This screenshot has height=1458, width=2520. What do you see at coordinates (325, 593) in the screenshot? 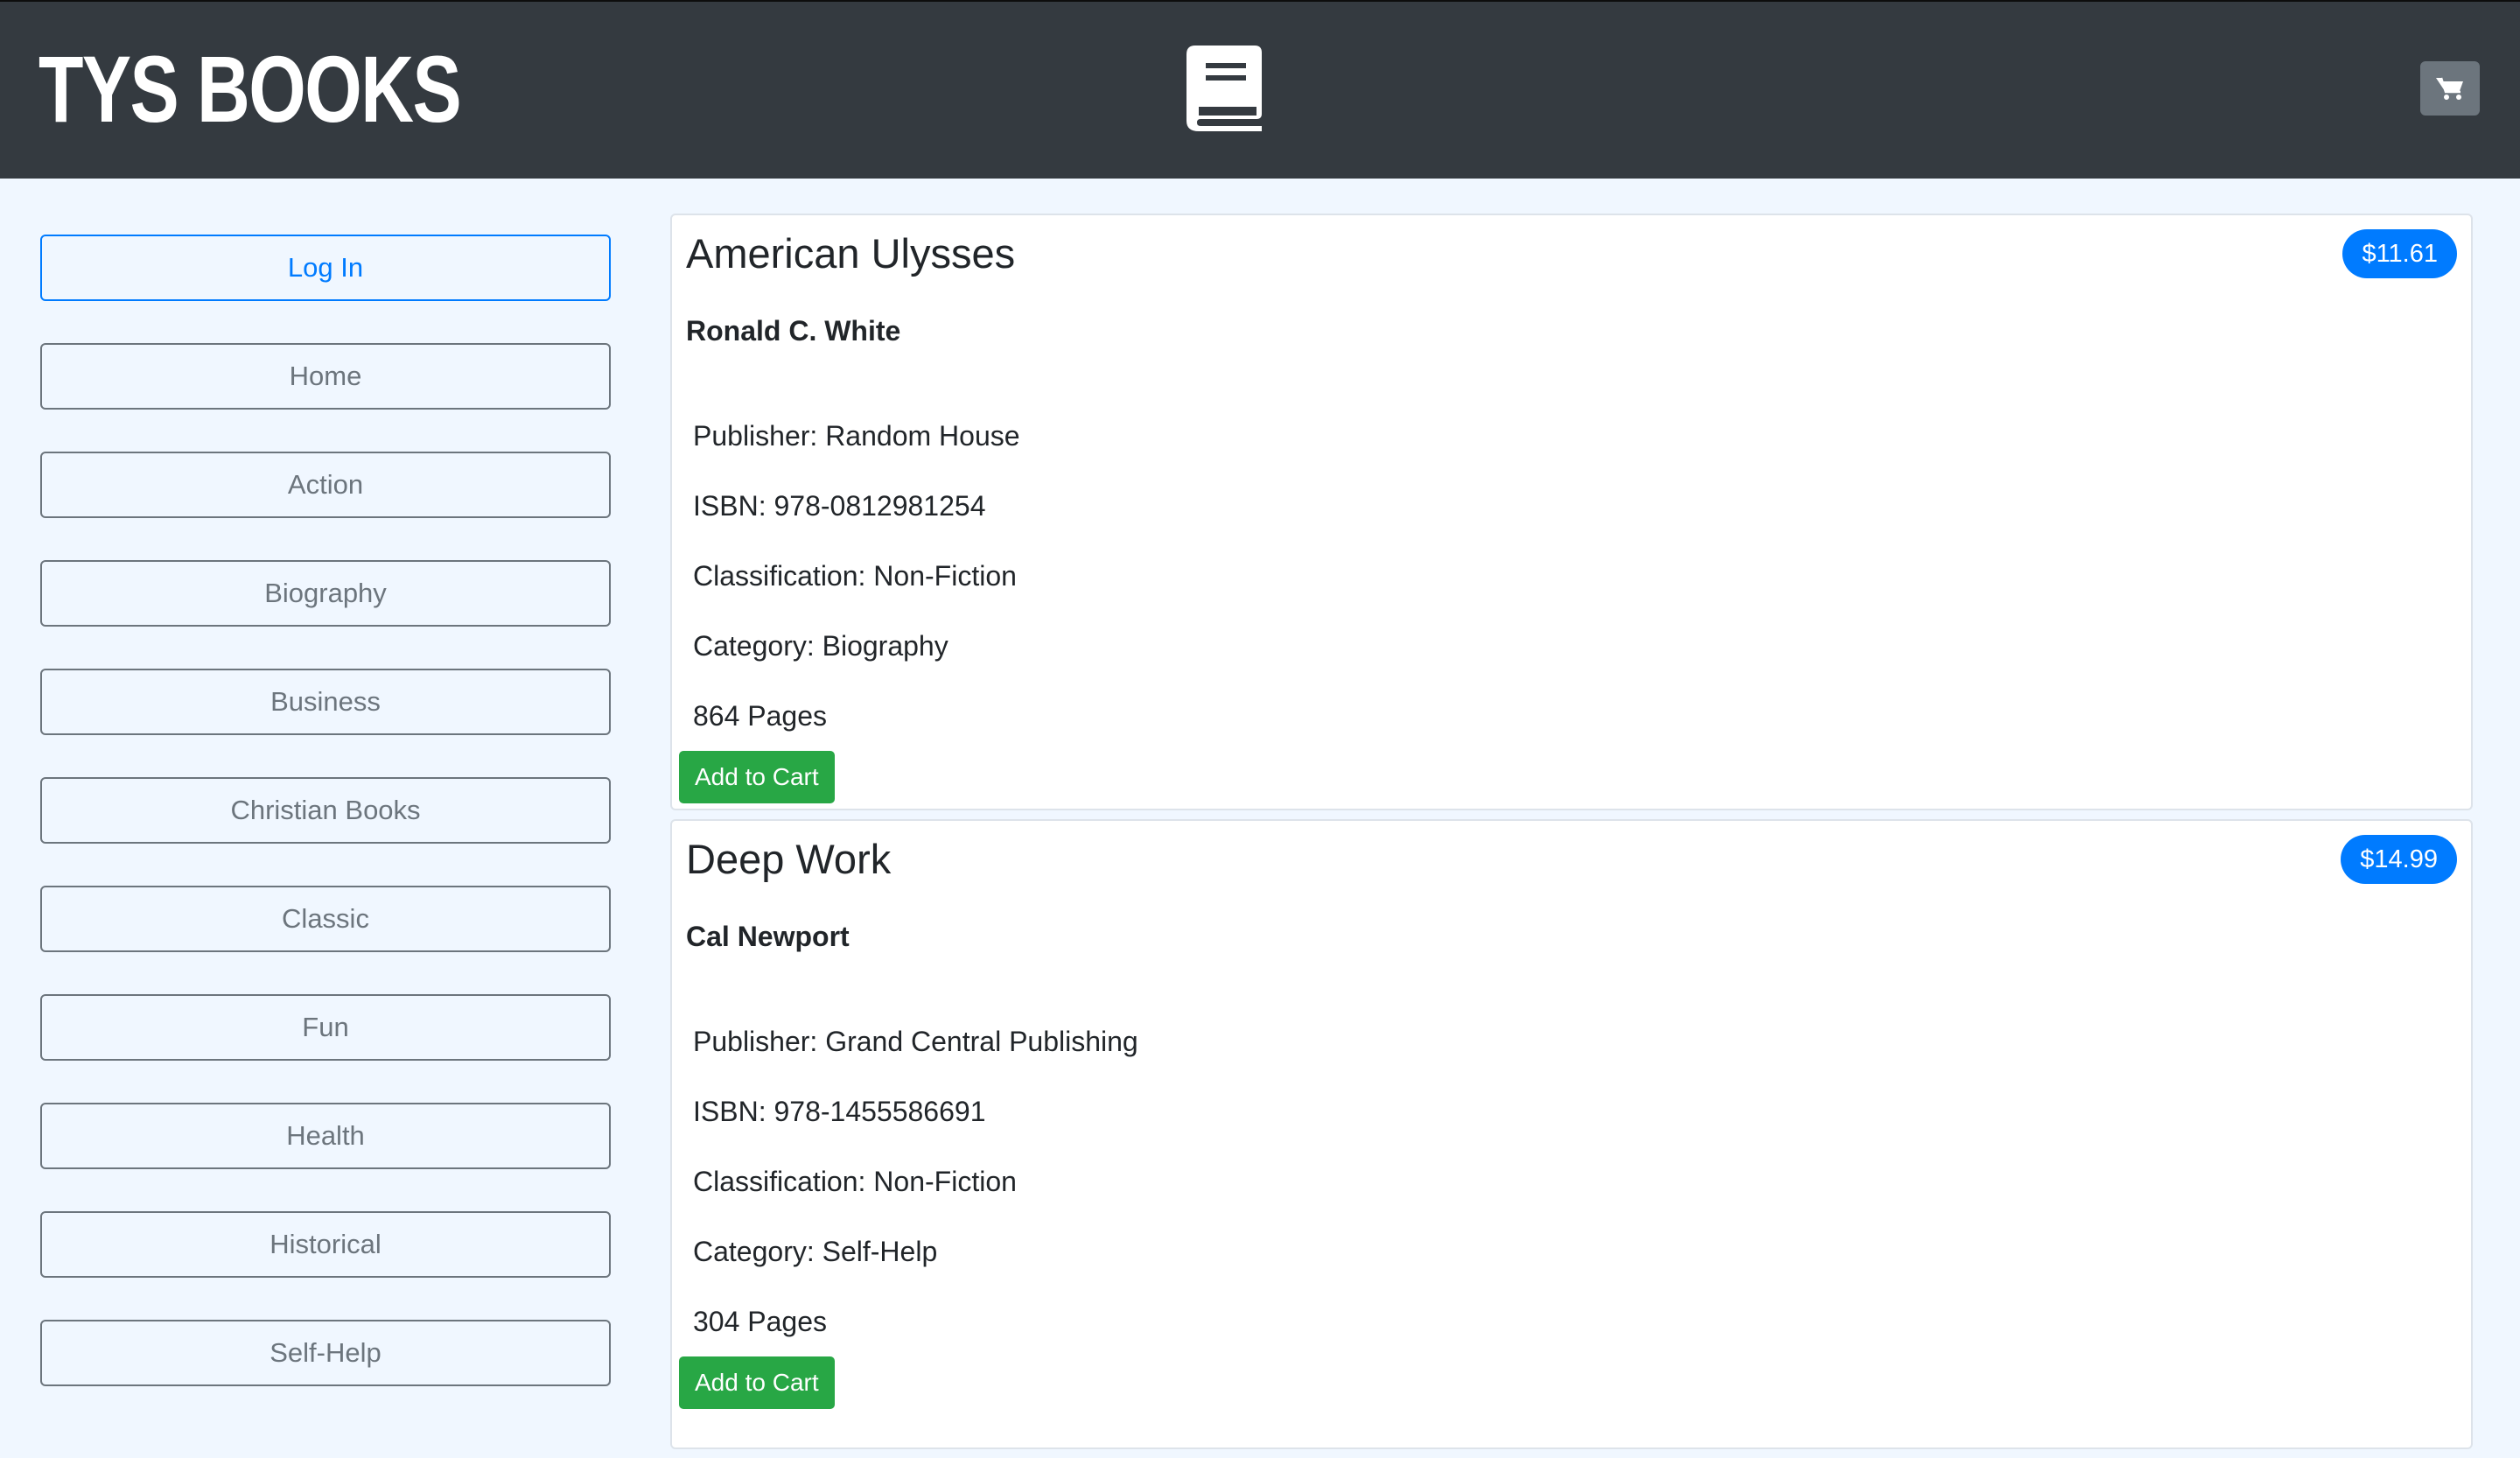
I see `sidebar-item-biography: Biography` at bounding box center [325, 593].